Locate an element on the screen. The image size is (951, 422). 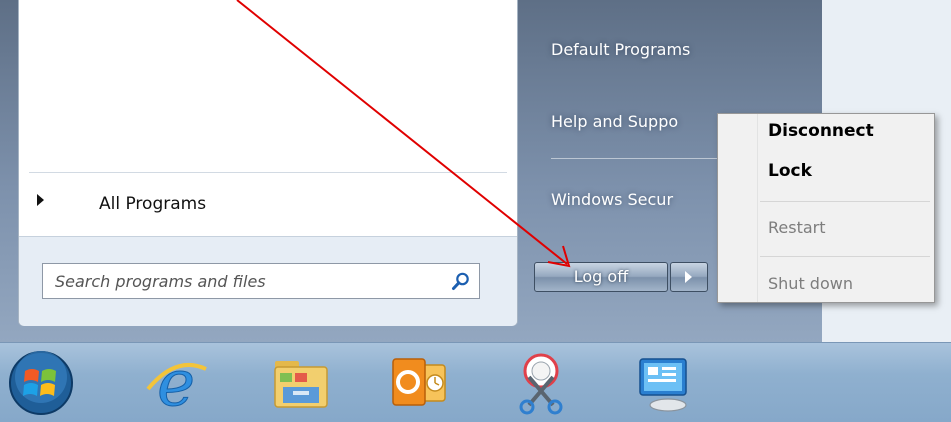
log-off-button: Log off is located at coordinates (601, 277).